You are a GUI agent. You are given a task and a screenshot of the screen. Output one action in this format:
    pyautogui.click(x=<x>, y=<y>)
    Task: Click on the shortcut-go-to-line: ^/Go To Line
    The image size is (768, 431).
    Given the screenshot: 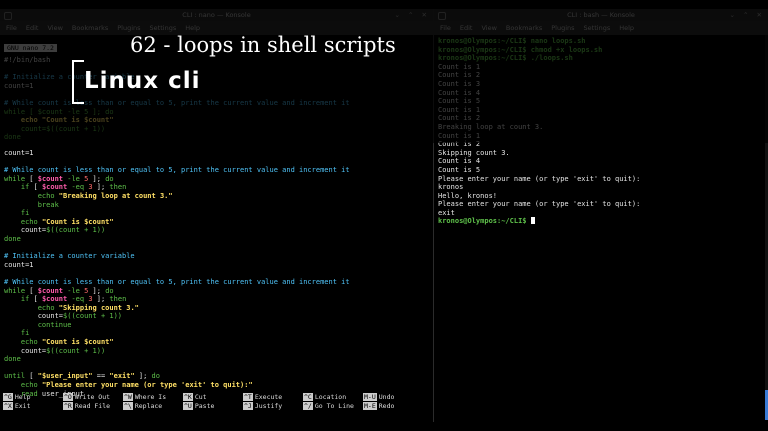 What is the action you would take?
    pyautogui.click(x=333, y=406)
    